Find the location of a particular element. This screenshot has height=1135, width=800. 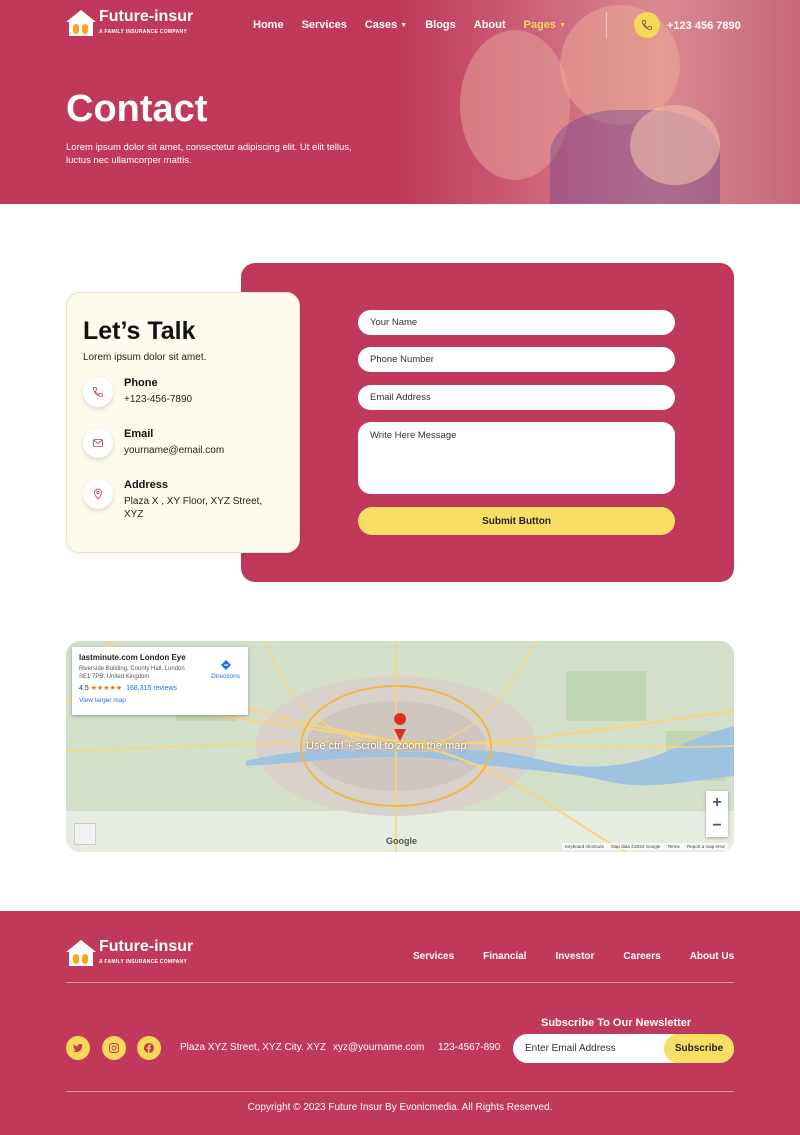

nav-pages: Pages ▼ is located at coordinates (545, 25).